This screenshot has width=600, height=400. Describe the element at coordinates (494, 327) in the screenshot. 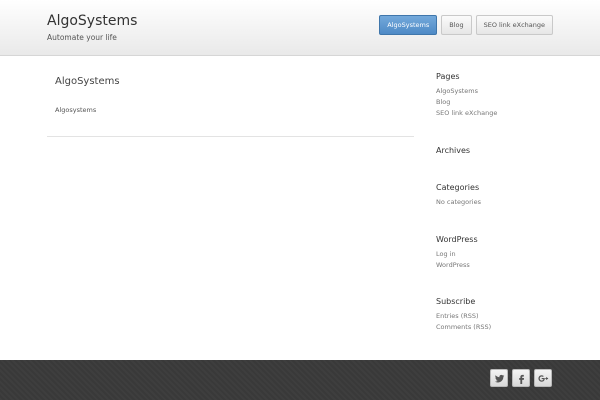

I see `subscribe-link-comments-rss: Comments (RSS)` at that location.